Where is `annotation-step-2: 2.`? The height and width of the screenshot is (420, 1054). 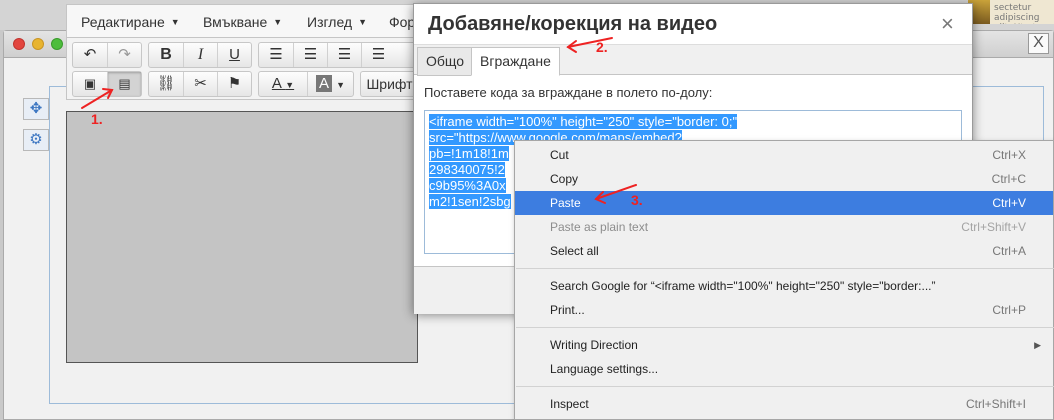
annotation-step-2: 2. is located at coordinates (602, 47).